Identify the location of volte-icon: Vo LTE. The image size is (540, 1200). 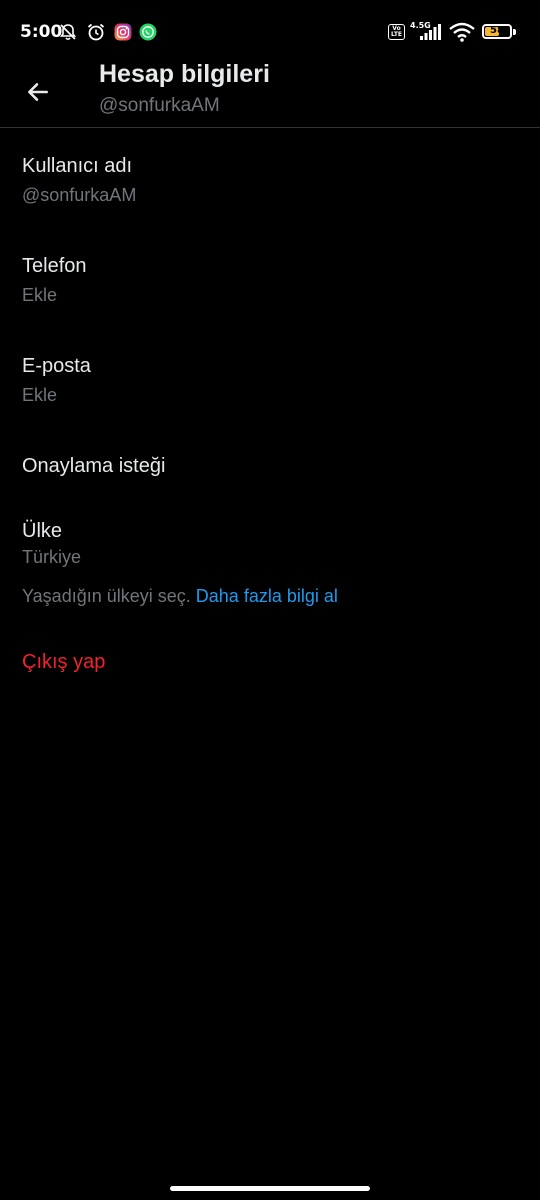
(396, 32).